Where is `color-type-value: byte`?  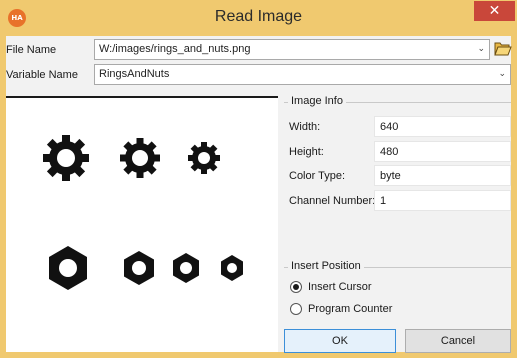
color-type-value: byte is located at coordinates (442, 175).